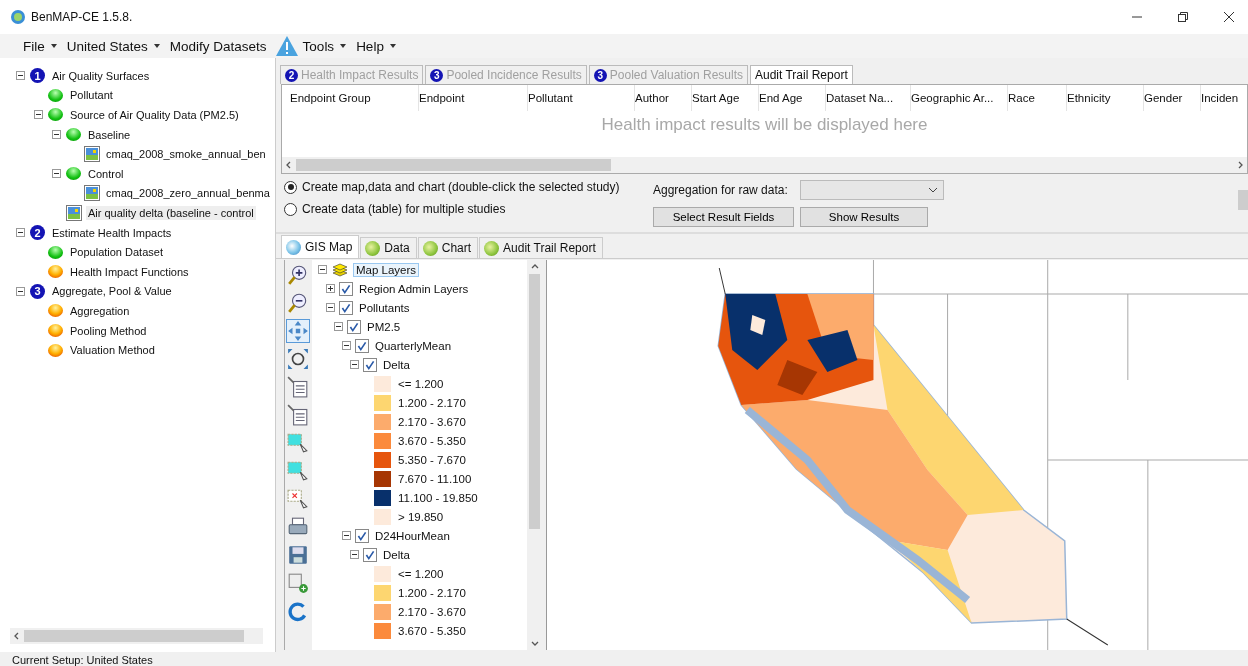  What do you see at coordinates (412, 535) in the screenshot?
I see `layer-name: D24HourMean` at bounding box center [412, 535].